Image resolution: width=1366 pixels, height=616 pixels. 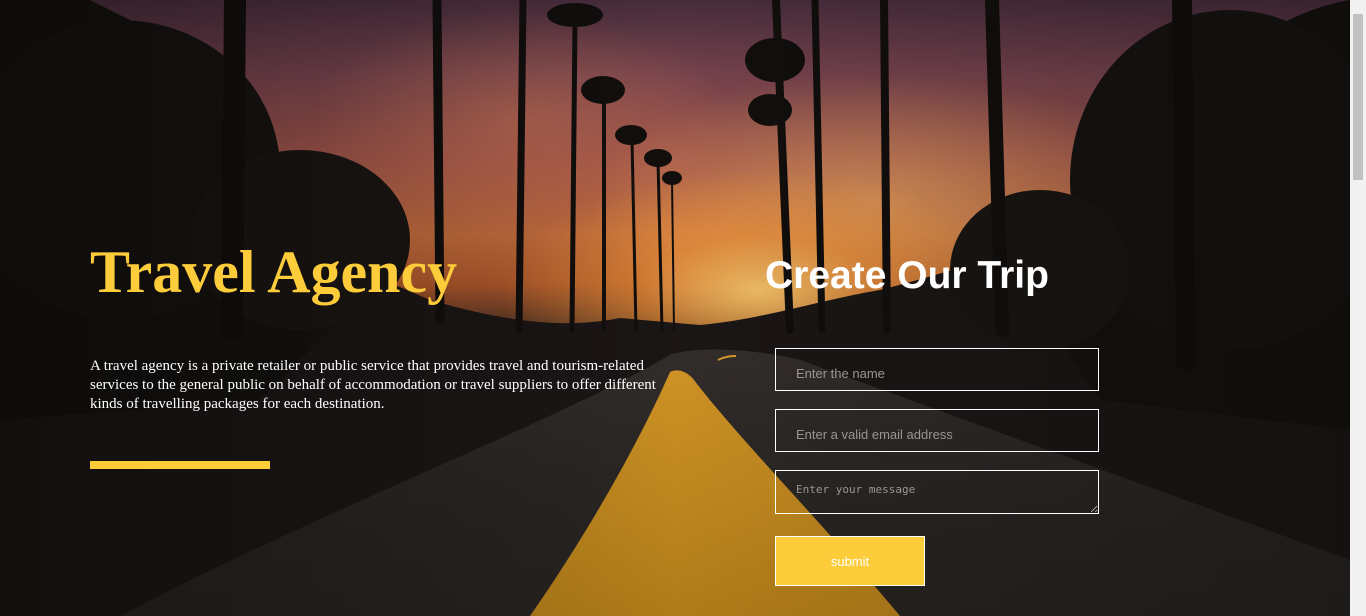 What do you see at coordinates (1358, 97) in the screenshot?
I see `scrollbar-thumb` at bounding box center [1358, 97].